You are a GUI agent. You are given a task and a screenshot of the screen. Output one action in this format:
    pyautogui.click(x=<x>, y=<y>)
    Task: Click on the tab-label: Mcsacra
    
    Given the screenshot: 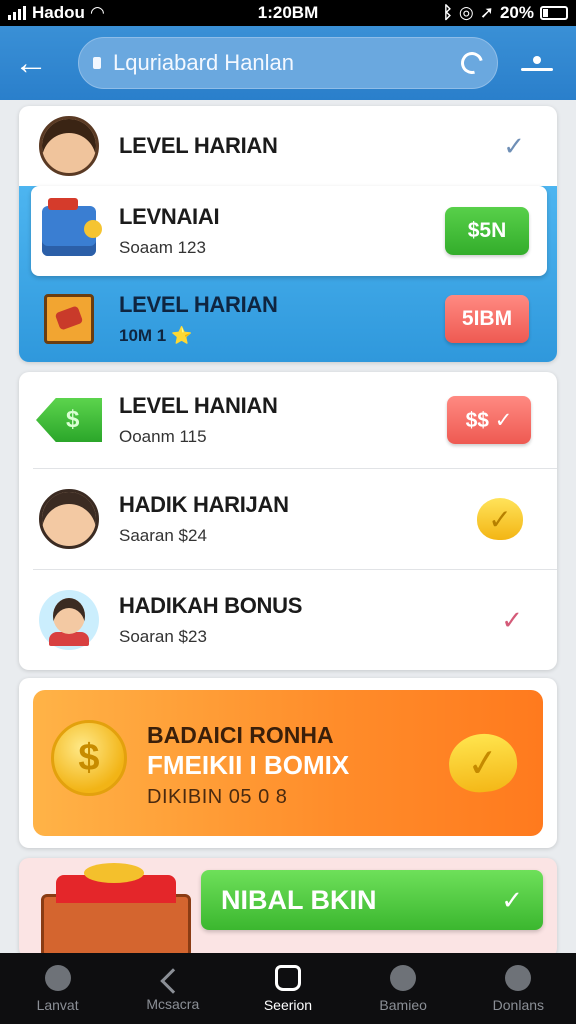 What is the action you would take?
    pyautogui.click(x=173, y=1003)
    